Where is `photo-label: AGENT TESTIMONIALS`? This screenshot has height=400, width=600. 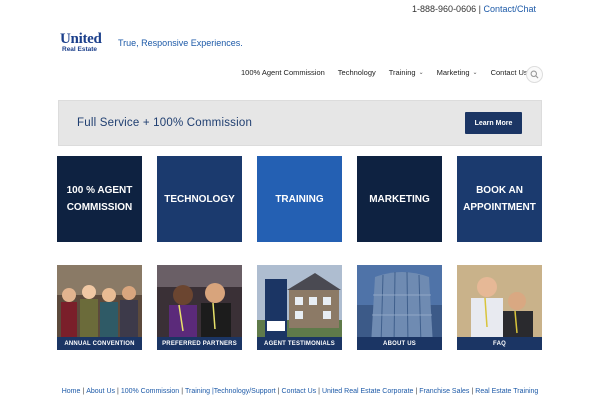
photo-label: AGENT TESTIMONIALS is located at coordinates (299, 343).